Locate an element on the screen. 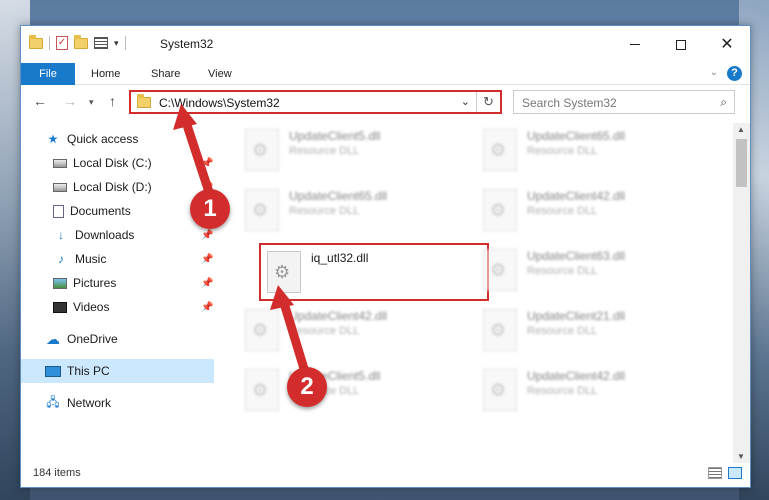  sidebar-item-network: 🖧 Network is located at coordinates (129, 403).